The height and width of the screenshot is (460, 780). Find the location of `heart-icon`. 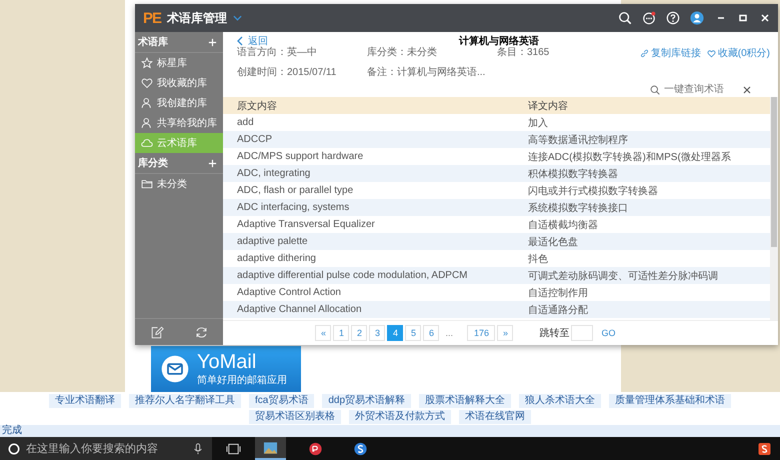

heart-icon is located at coordinates (147, 83).